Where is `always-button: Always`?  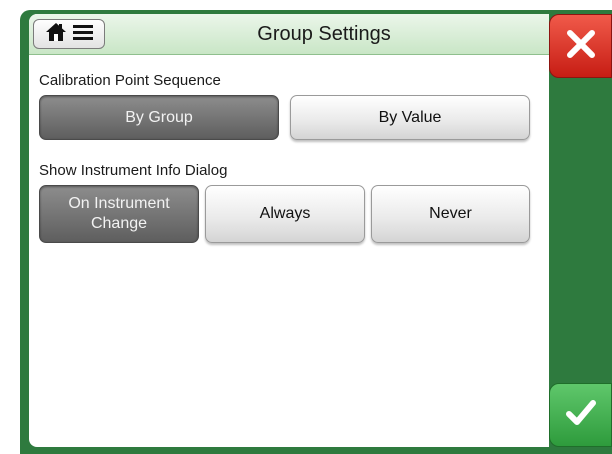 always-button: Always is located at coordinates (285, 214).